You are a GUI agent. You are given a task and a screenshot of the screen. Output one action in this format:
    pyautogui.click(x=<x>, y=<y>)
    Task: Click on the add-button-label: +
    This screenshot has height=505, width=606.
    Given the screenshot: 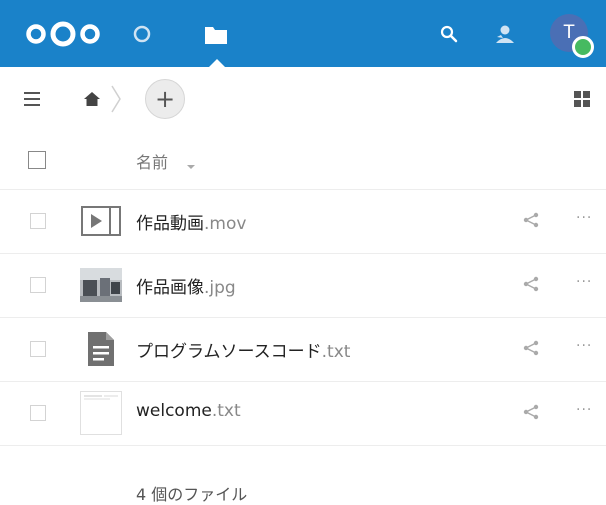 What is the action you would take?
    pyautogui.click(x=165, y=99)
    